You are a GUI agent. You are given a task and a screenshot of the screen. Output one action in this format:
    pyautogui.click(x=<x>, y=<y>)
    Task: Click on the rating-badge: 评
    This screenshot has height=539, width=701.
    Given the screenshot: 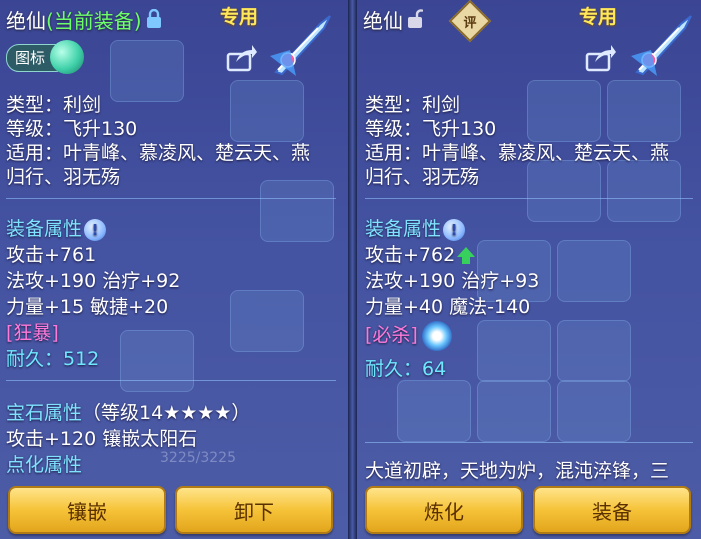 What is the action you would take?
    pyautogui.click(x=470, y=21)
    